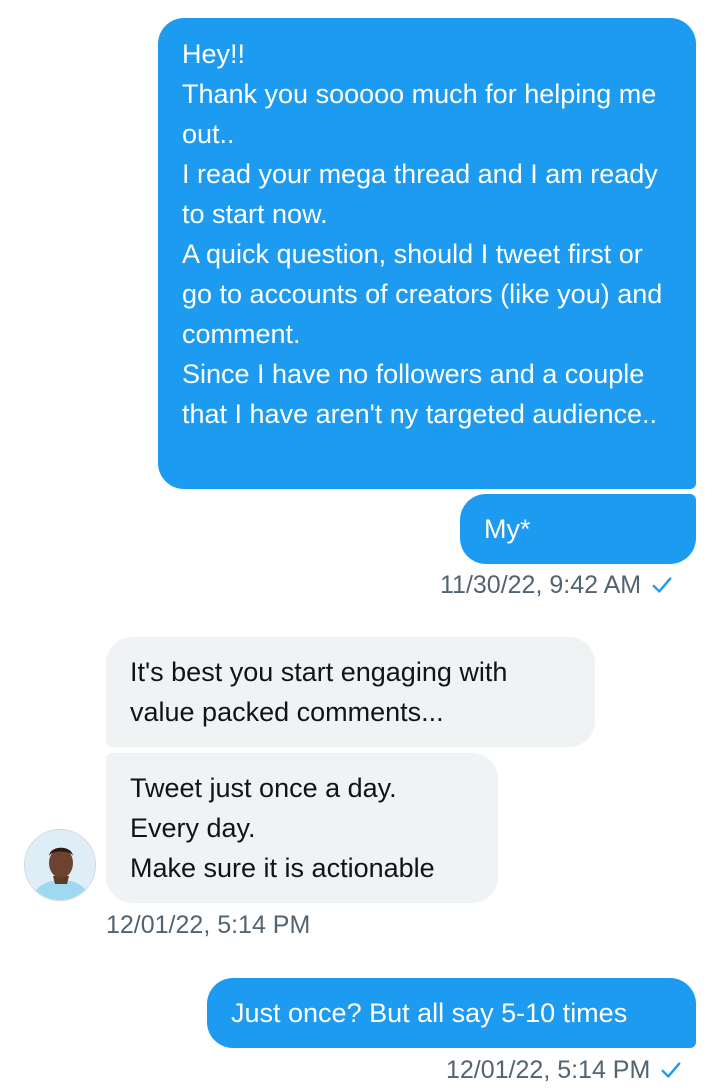 This screenshot has height=1088, width=720. Describe the element at coordinates (541, 585) in the screenshot. I see `timestamp-text: 11/30/22, 9:42 AM` at that location.